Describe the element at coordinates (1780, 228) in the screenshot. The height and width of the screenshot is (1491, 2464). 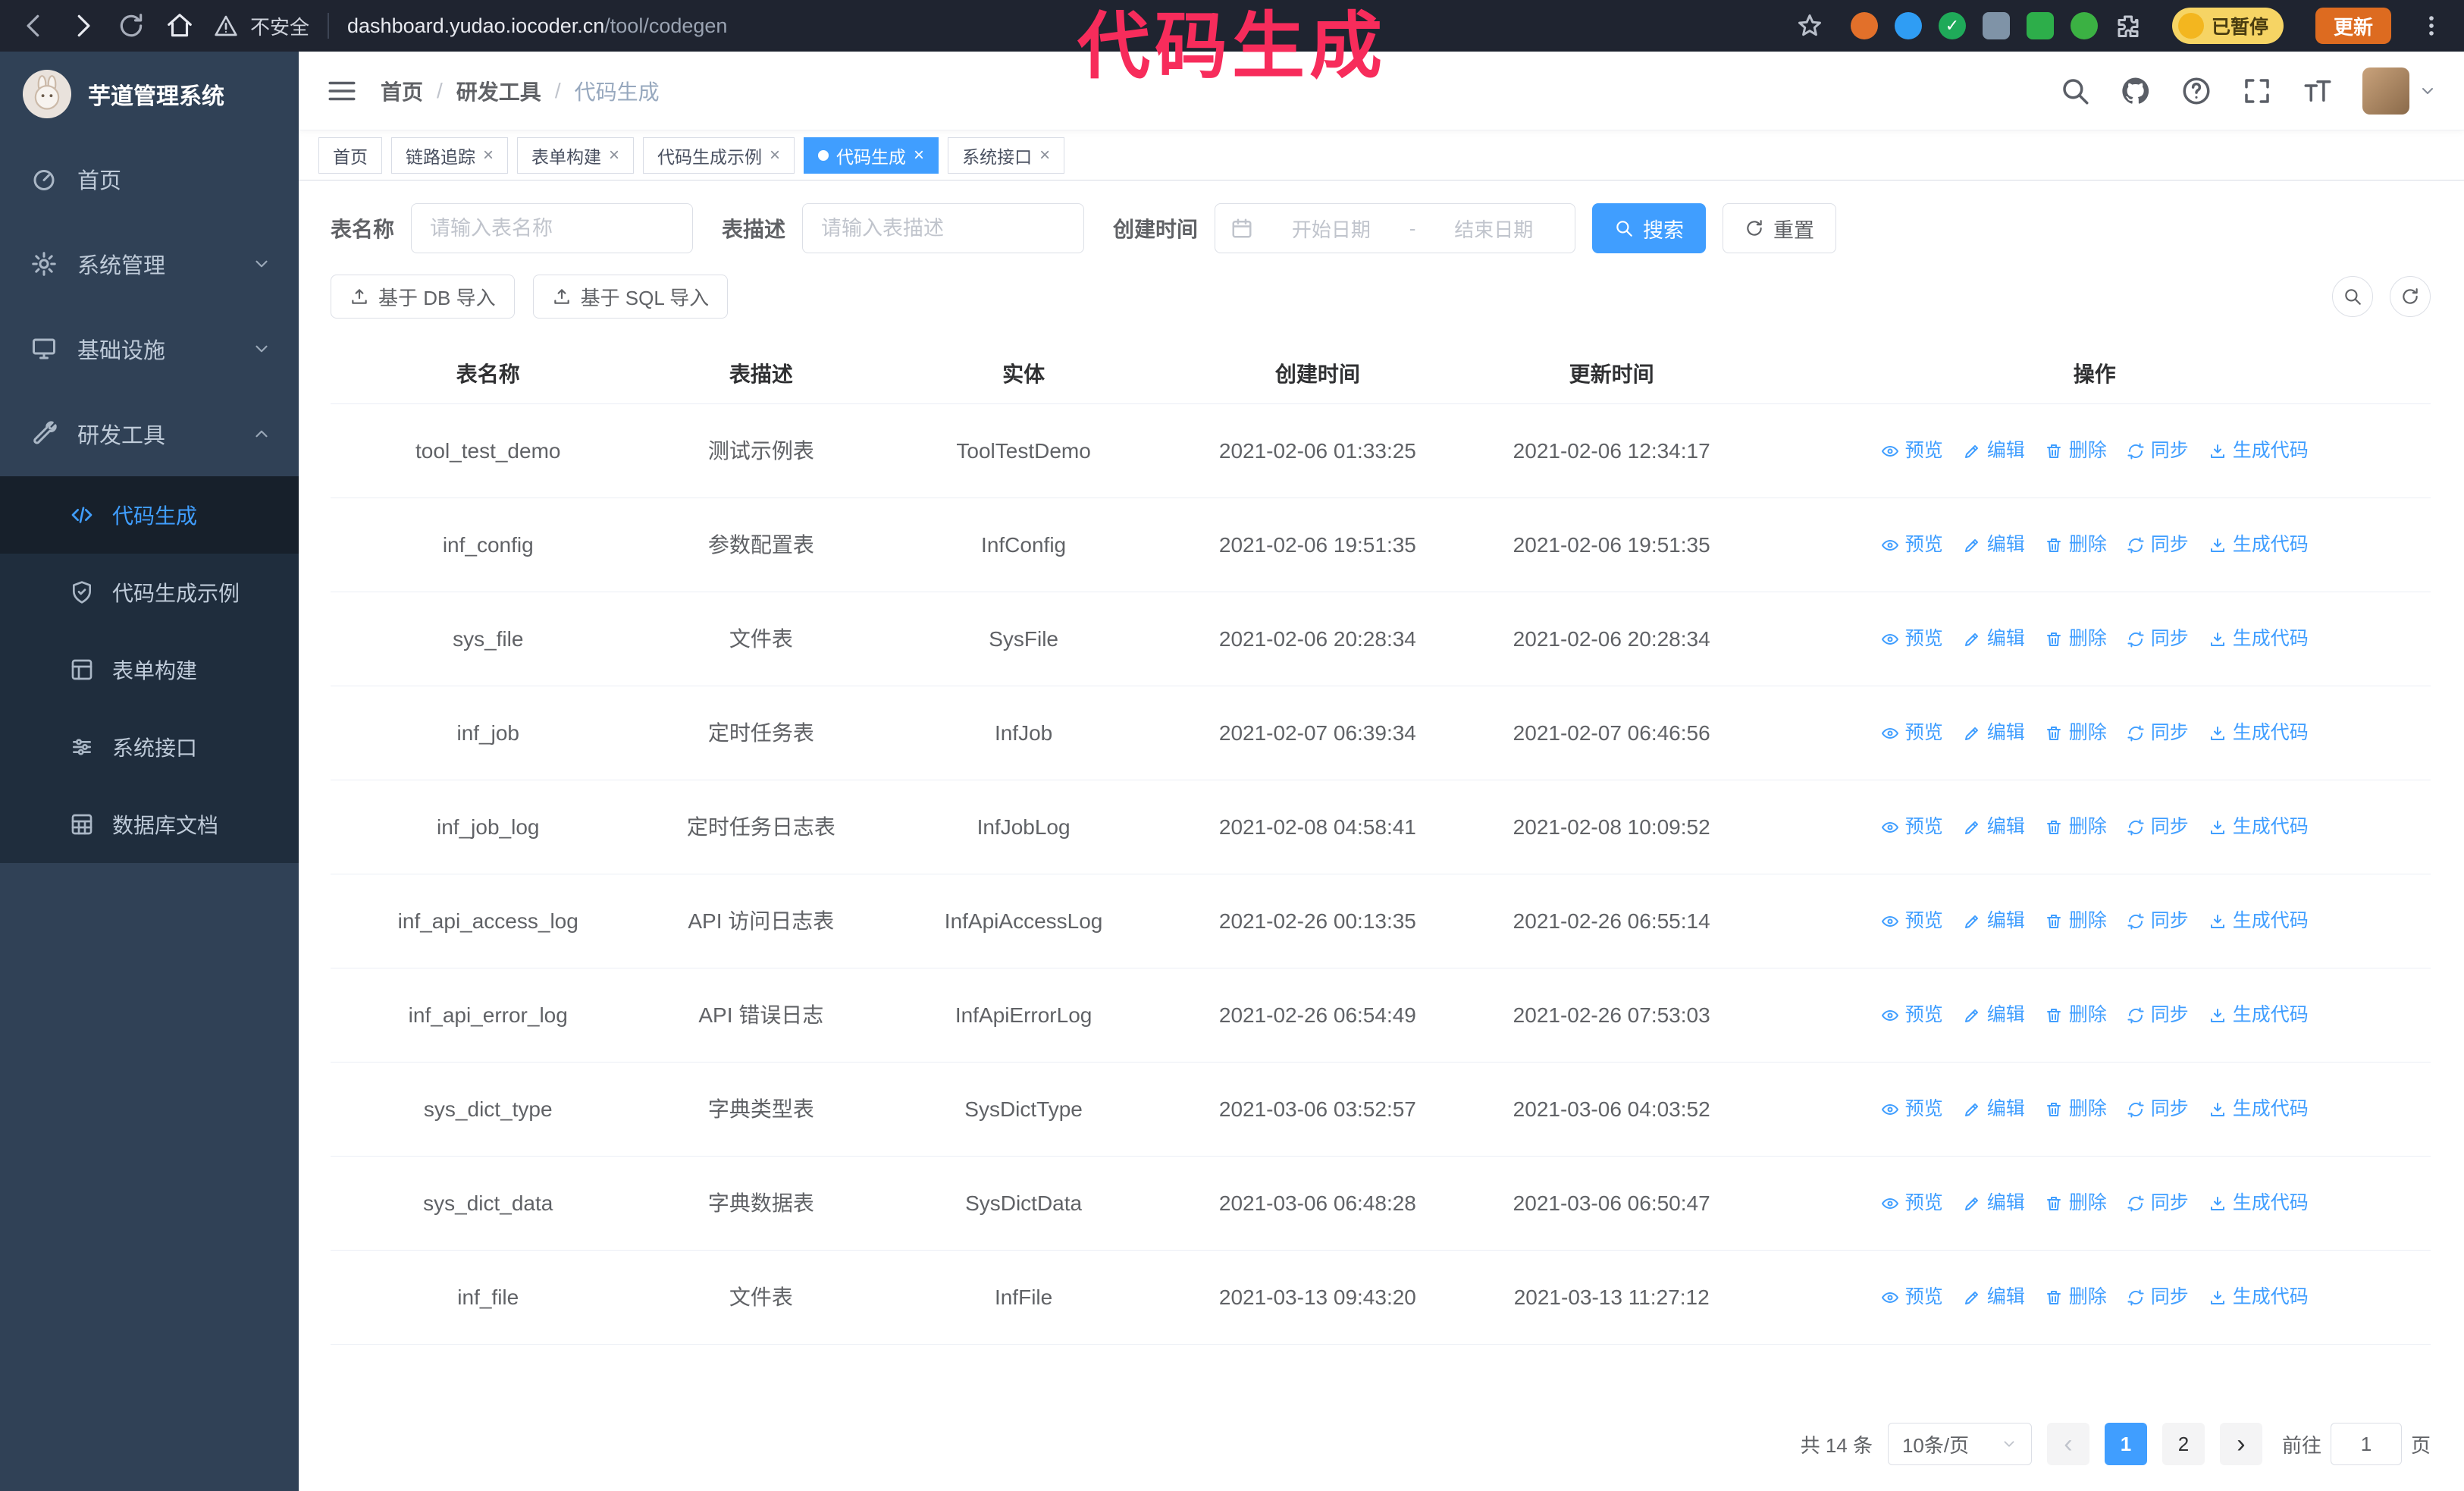
I see `reset-button: 重置` at that location.